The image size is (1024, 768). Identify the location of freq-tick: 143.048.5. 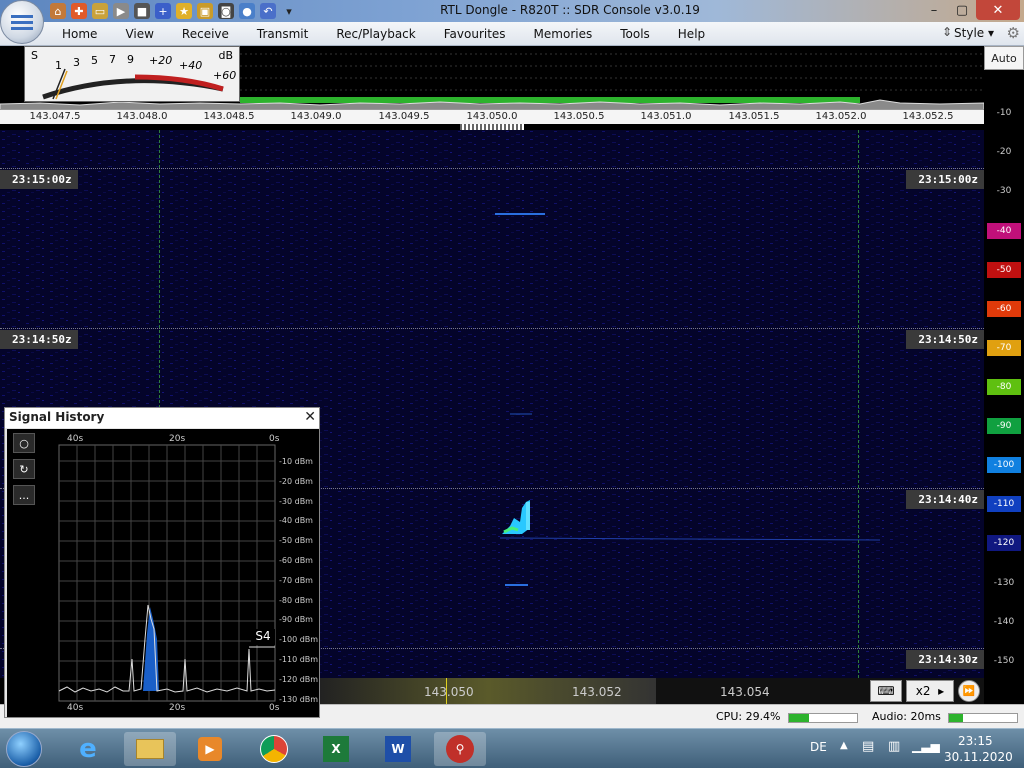
(229, 116).